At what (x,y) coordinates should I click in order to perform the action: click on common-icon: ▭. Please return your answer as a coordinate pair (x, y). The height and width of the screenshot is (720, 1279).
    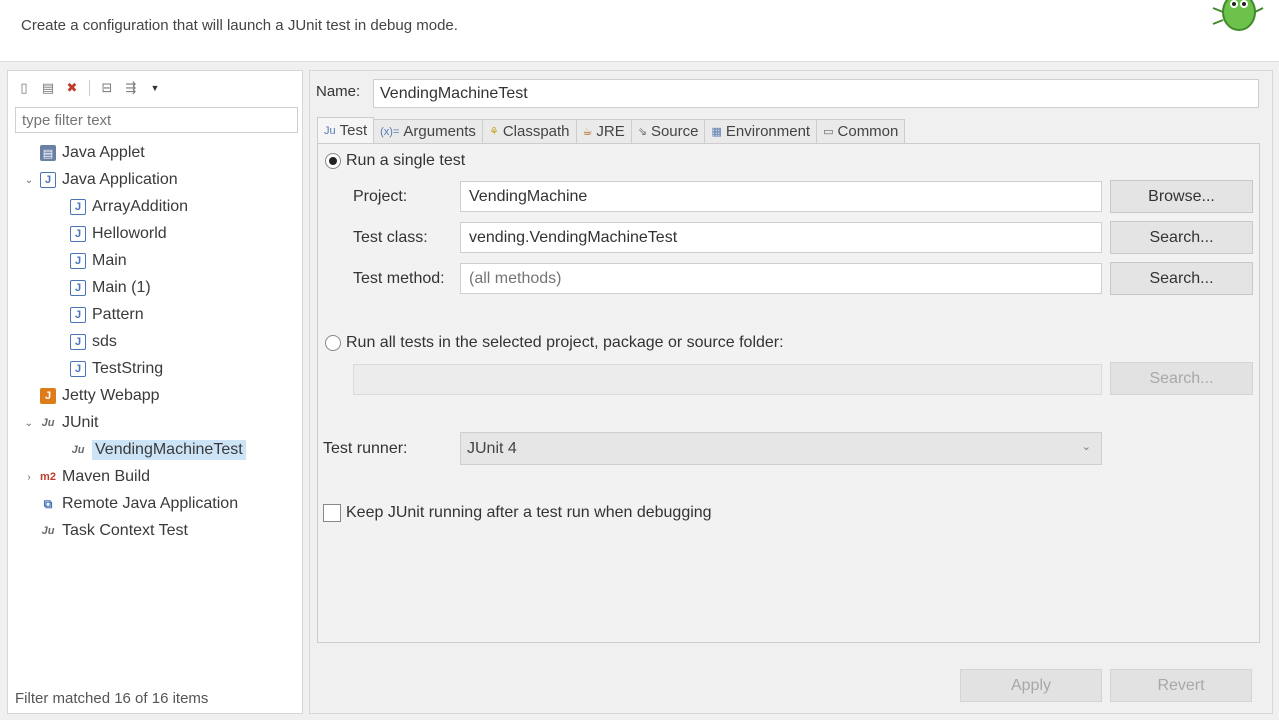
    Looking at the image, I should click on (828, 132).